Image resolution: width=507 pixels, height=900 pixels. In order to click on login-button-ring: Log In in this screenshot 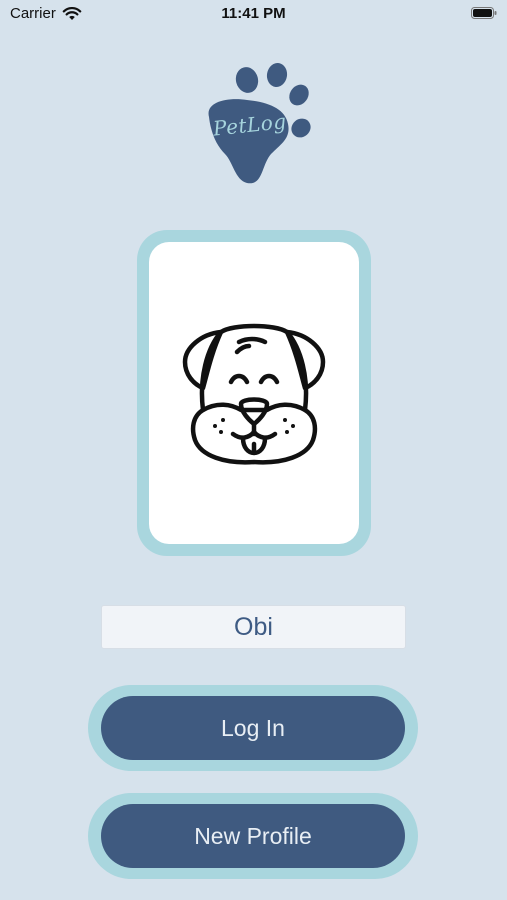, I will do `click(253, 728)`.